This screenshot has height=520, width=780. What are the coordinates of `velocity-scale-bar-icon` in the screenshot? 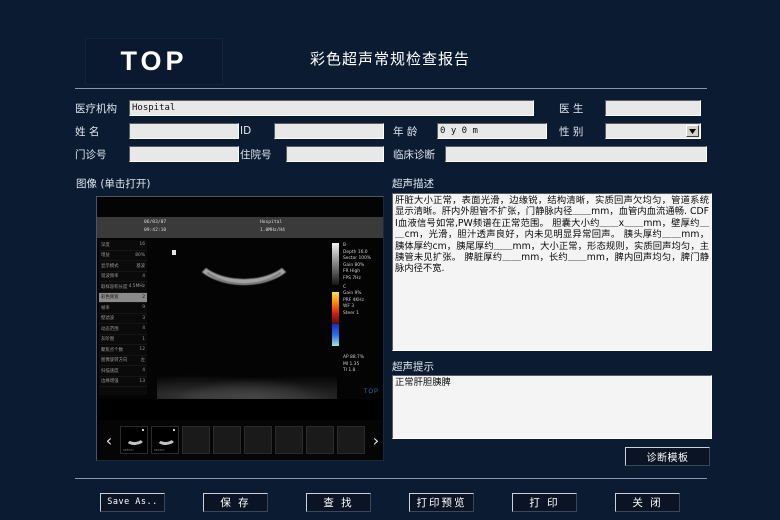 It's located at (335, 335).